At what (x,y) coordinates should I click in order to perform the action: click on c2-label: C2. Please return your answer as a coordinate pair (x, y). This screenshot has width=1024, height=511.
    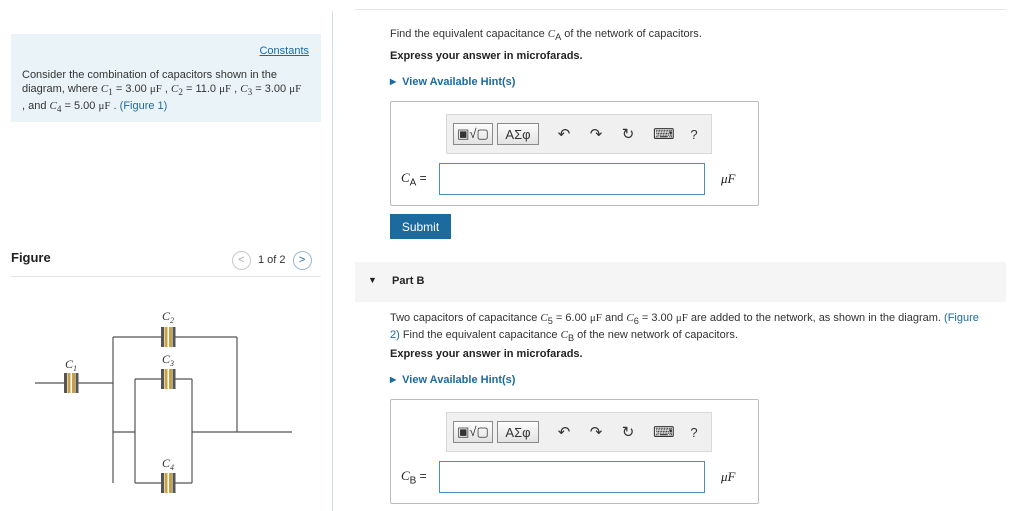
    Looking at the image, I should click on (168, 317).